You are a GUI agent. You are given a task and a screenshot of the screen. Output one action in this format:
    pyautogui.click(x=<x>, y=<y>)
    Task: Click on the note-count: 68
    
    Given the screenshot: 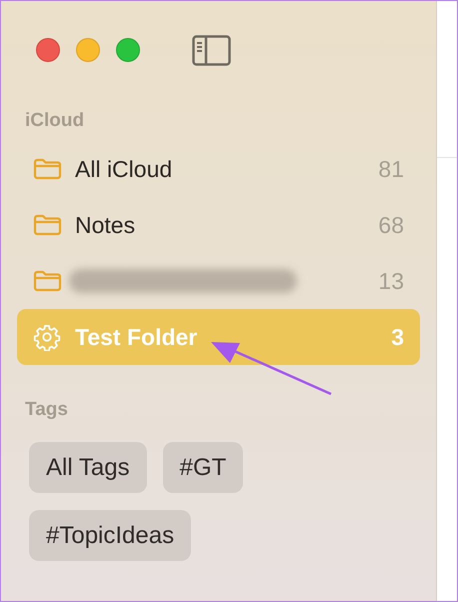 What is the action you would take?
    pyautogui.click(x=391, y=225)
    